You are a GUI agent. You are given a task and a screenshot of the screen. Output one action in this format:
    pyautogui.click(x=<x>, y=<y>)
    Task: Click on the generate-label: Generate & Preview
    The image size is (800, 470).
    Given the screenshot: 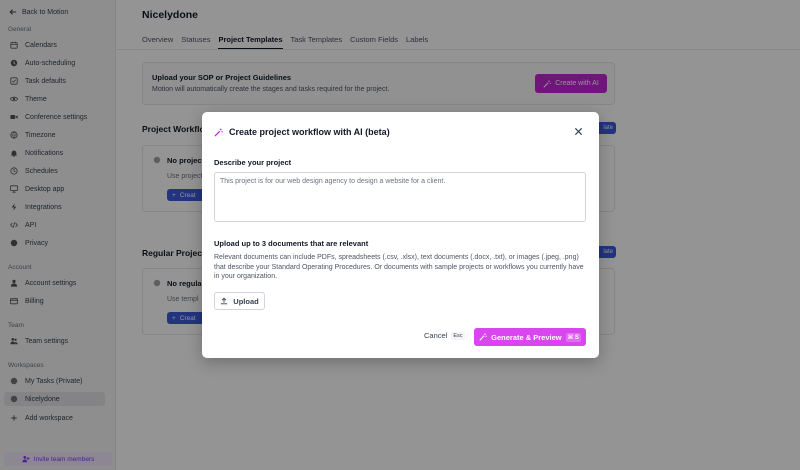 What is the action you would take?
    pyautogui.click(x=526, y=337)
    